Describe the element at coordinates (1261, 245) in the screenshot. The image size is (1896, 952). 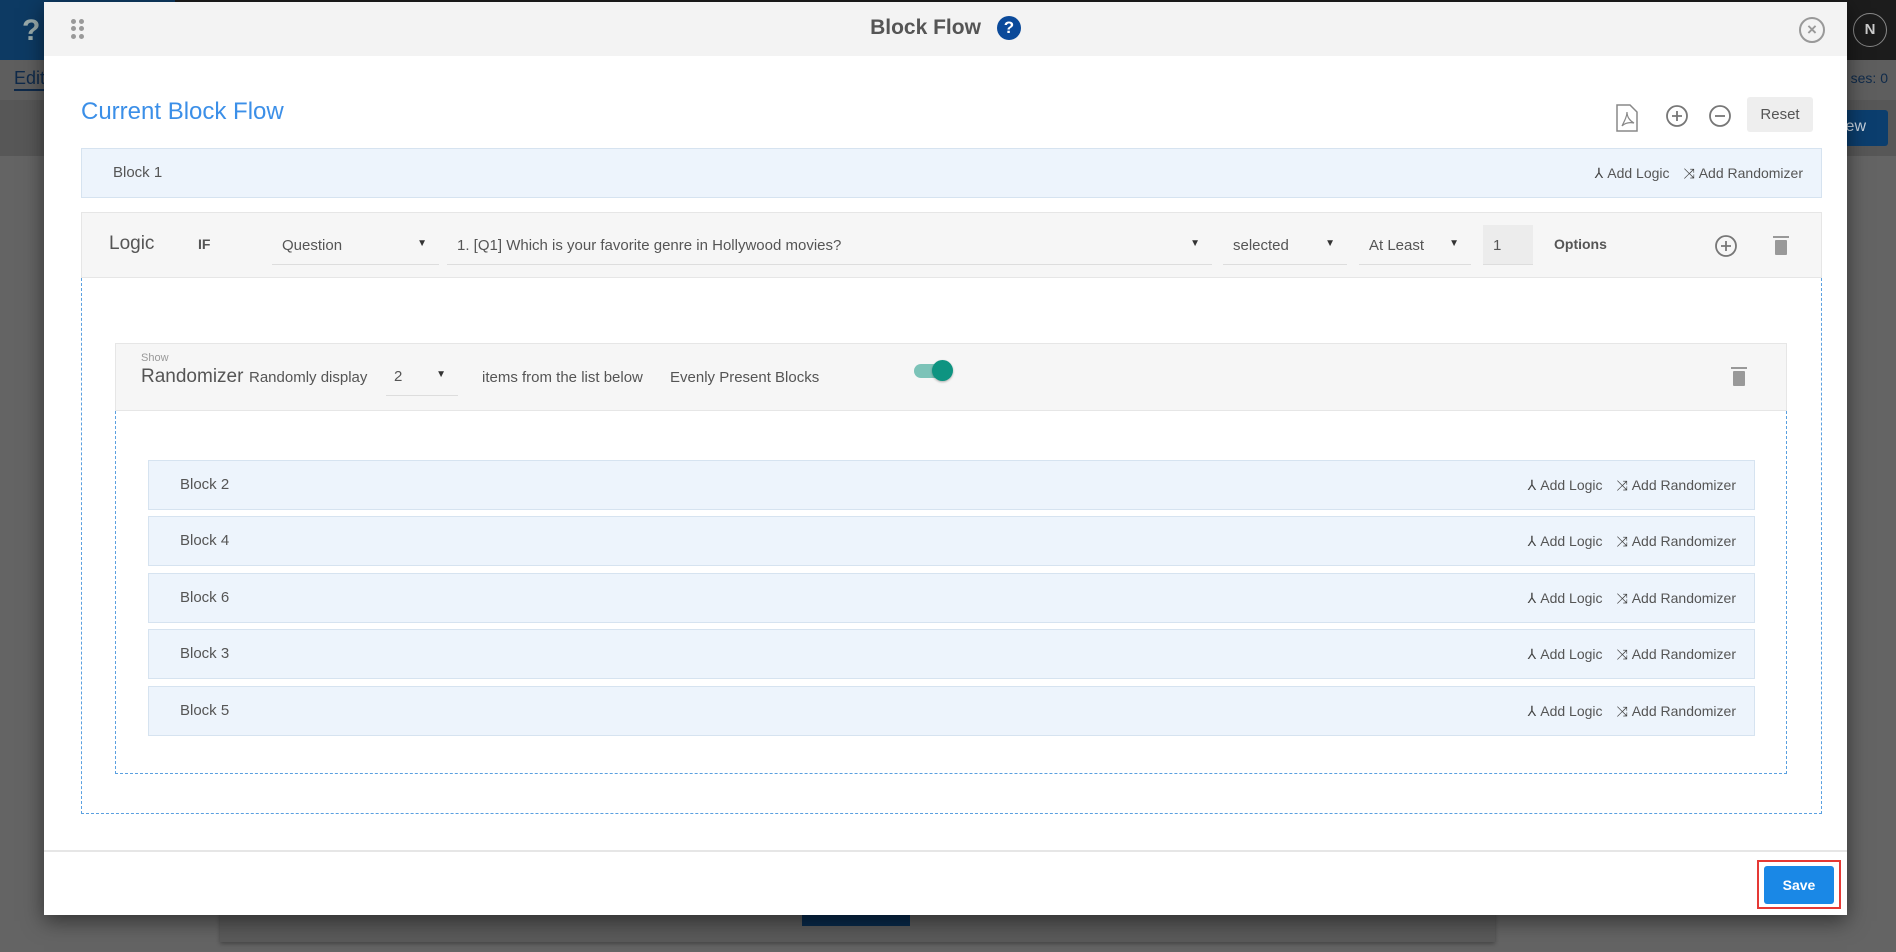
I see `condition-value: selected` at that location.